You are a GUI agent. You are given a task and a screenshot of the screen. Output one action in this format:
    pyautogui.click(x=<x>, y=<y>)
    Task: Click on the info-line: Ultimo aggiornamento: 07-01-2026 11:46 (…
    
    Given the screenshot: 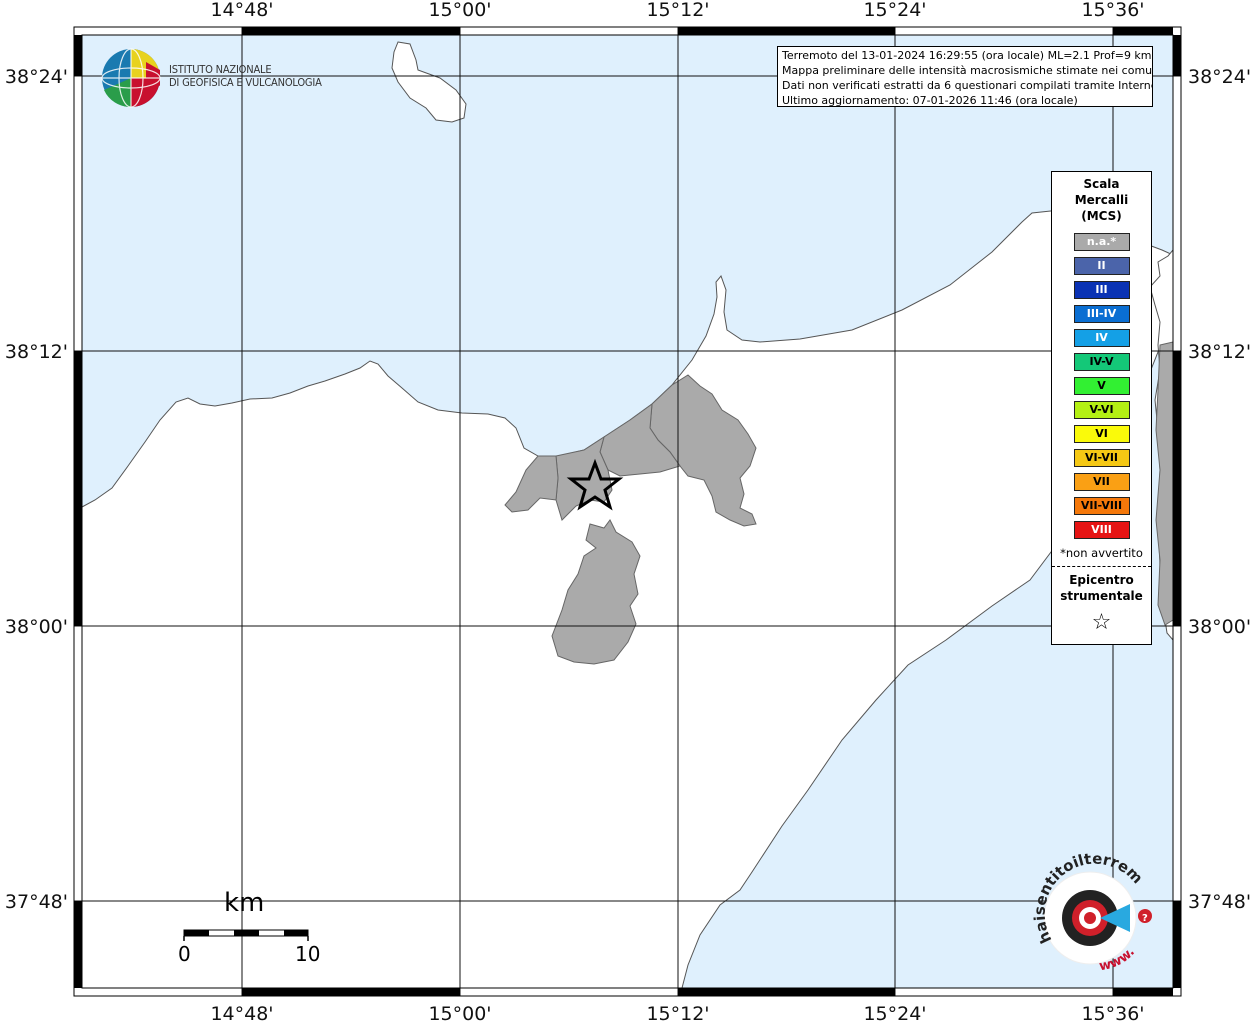 What is the action you would take?
    pyautogui.click(x=930, y=100)
    